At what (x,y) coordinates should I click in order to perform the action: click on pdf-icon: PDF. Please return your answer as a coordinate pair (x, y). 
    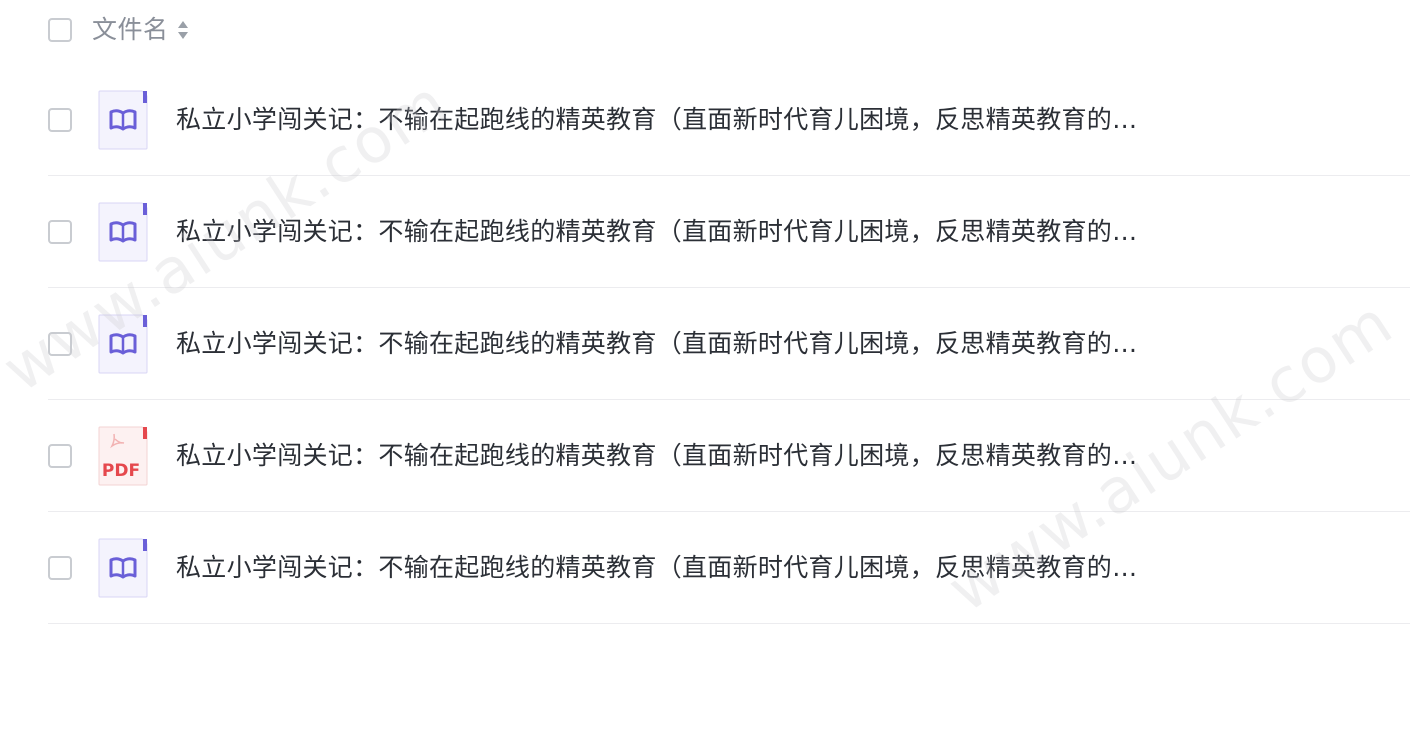
    Looking at the image, I should click on (123, 456).